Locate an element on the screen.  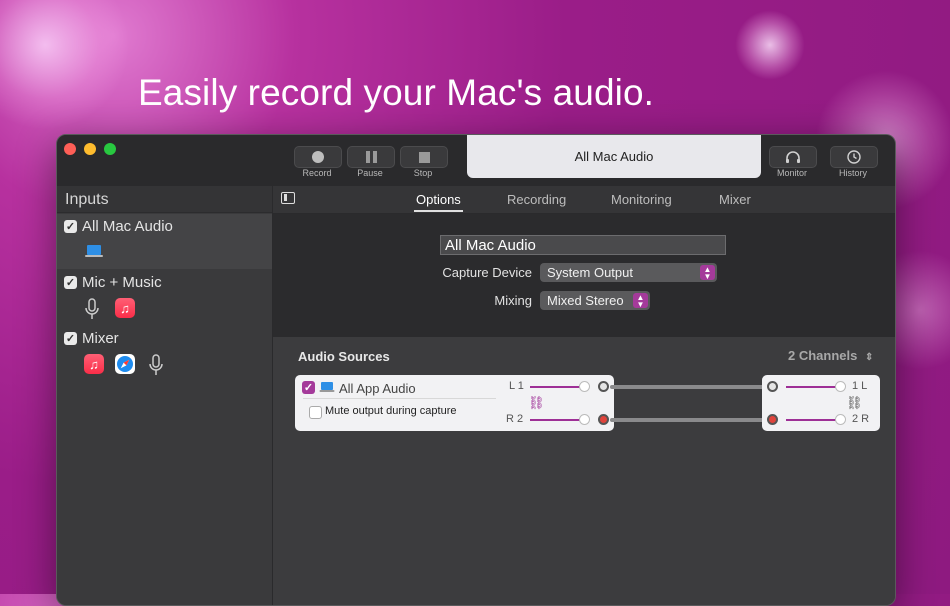
stop-icon is located at coordinates (424, 157).